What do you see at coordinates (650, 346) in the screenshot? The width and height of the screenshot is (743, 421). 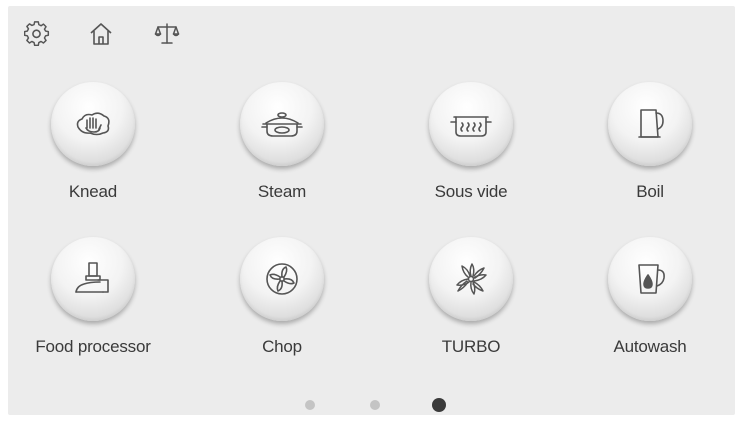 I see `program-label-autowash: Autowash` at bounding box center [650, 346].